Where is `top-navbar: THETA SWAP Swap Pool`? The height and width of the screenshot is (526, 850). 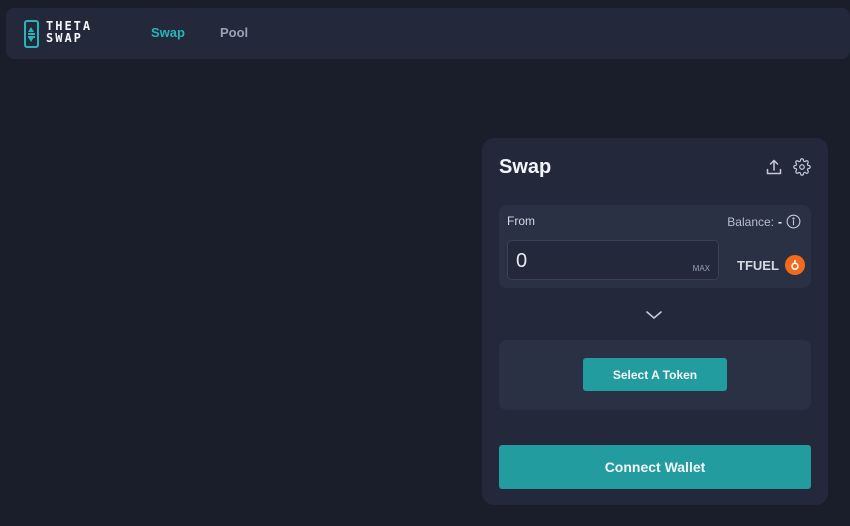 top-navbar: THETA SWAP Swap Pool is located at coordinates (428, 33).